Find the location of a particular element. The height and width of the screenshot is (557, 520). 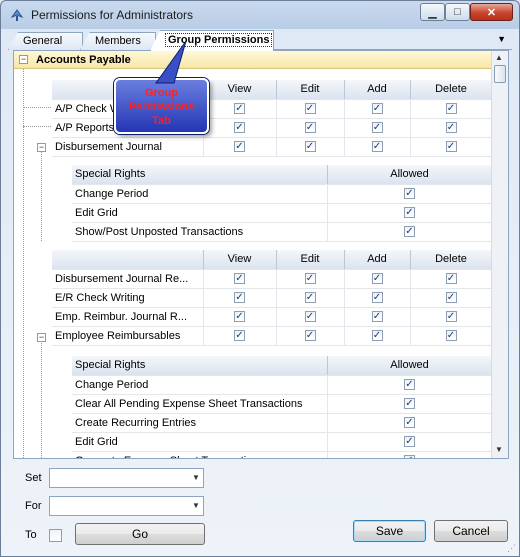

app-icon is located at coordinates (17, 15).